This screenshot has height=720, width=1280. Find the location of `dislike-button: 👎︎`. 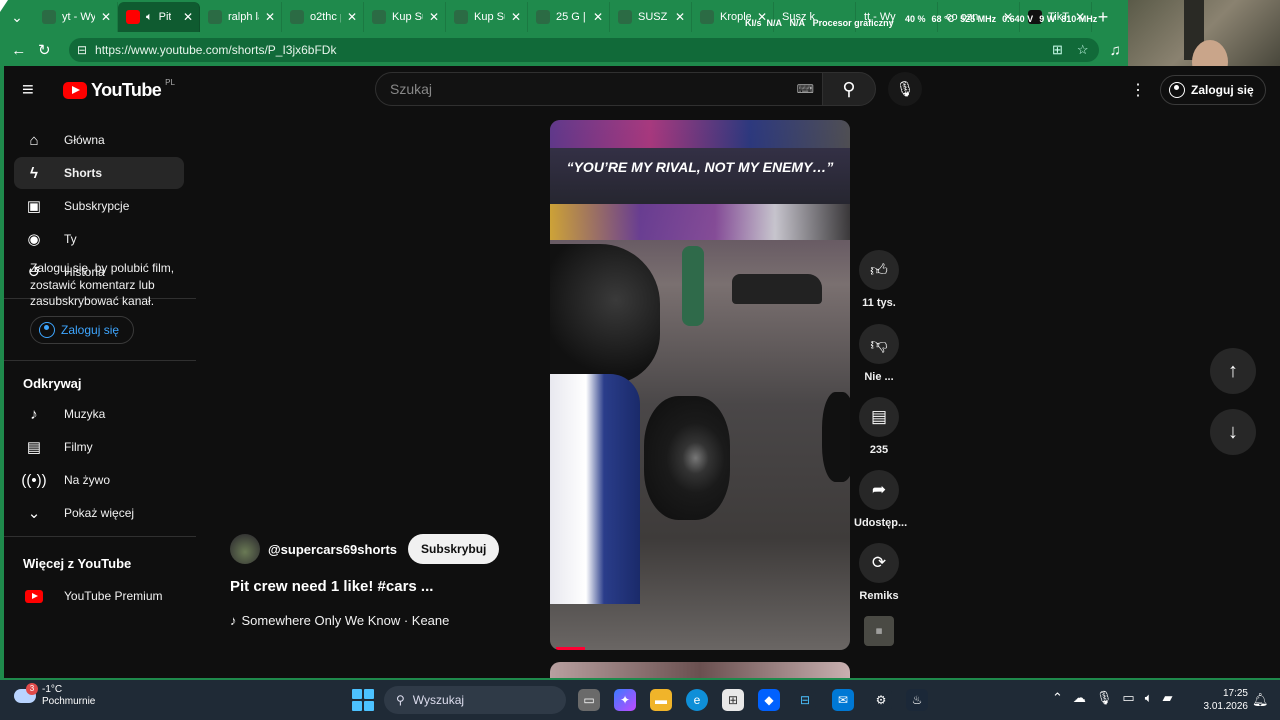

dislike-button: 👎︎ is located at coordinates (879, 344).